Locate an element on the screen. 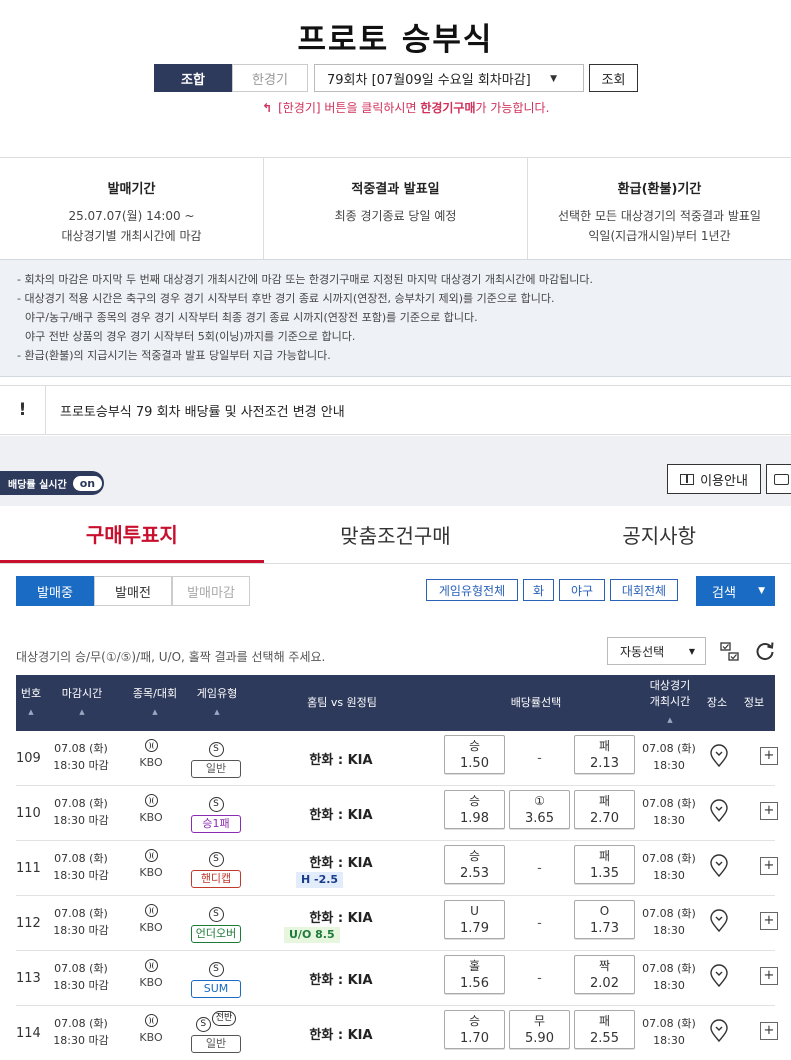 This screenshot has width=791, height=1060. odds-away-button: 짝 2.02 is located at coordinates (604, 974).